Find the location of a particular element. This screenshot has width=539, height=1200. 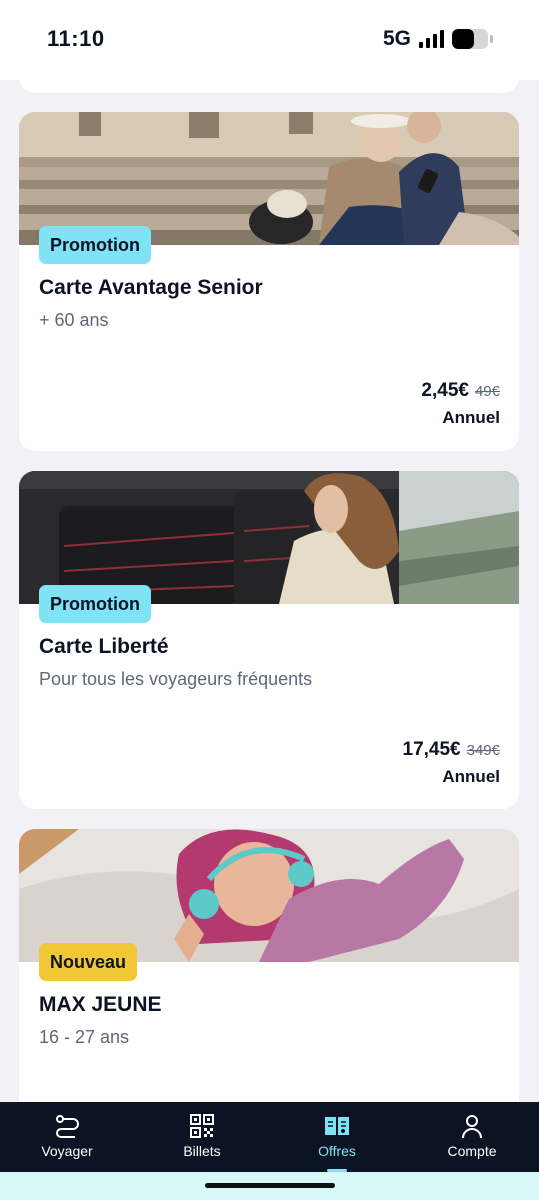

tab-voyager: Voyager is located at coordinates (67, 1137).